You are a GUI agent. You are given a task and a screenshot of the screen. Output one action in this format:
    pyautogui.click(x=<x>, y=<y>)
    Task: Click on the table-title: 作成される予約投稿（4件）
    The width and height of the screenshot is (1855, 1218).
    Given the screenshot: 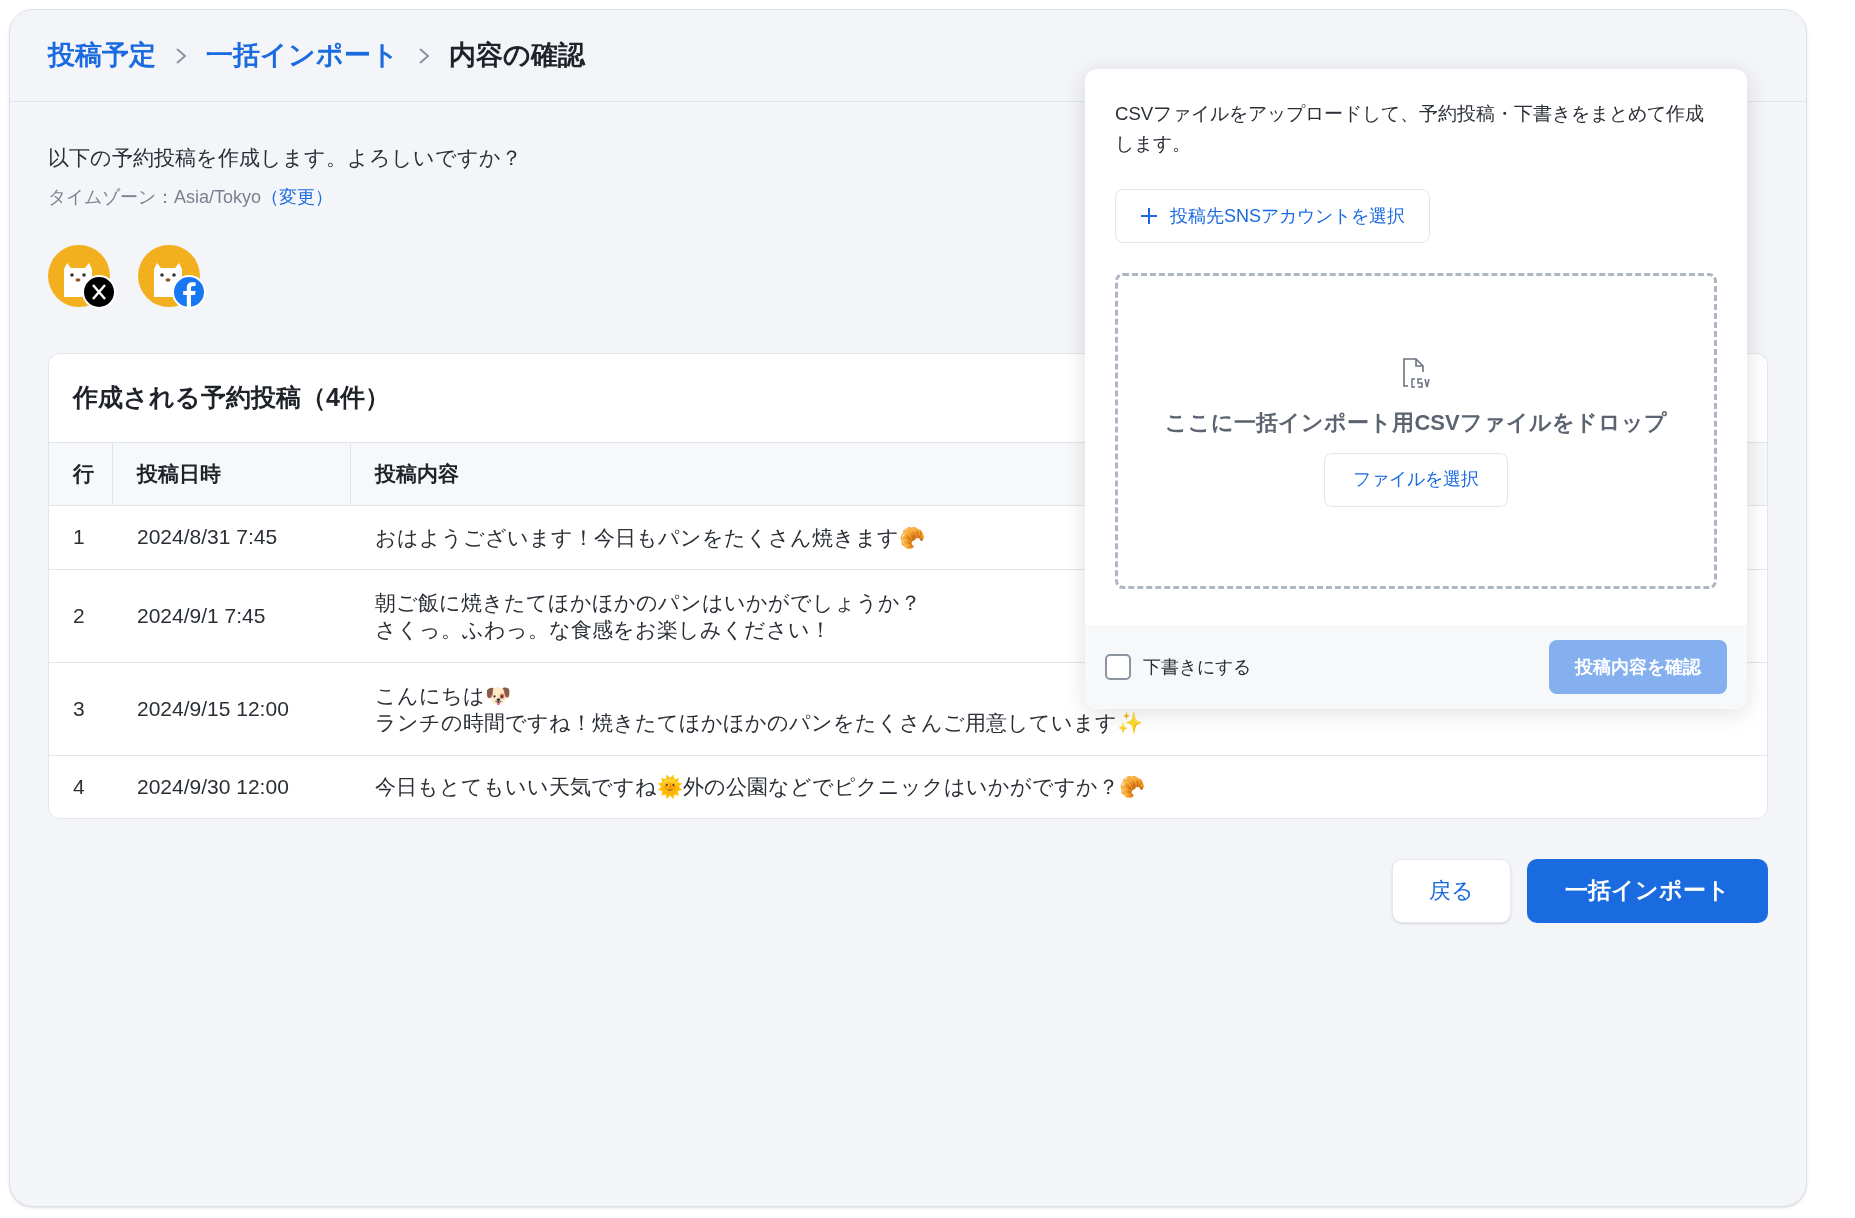 What is the action you would take?
    pyautogui.click(x=231, y=397)
    